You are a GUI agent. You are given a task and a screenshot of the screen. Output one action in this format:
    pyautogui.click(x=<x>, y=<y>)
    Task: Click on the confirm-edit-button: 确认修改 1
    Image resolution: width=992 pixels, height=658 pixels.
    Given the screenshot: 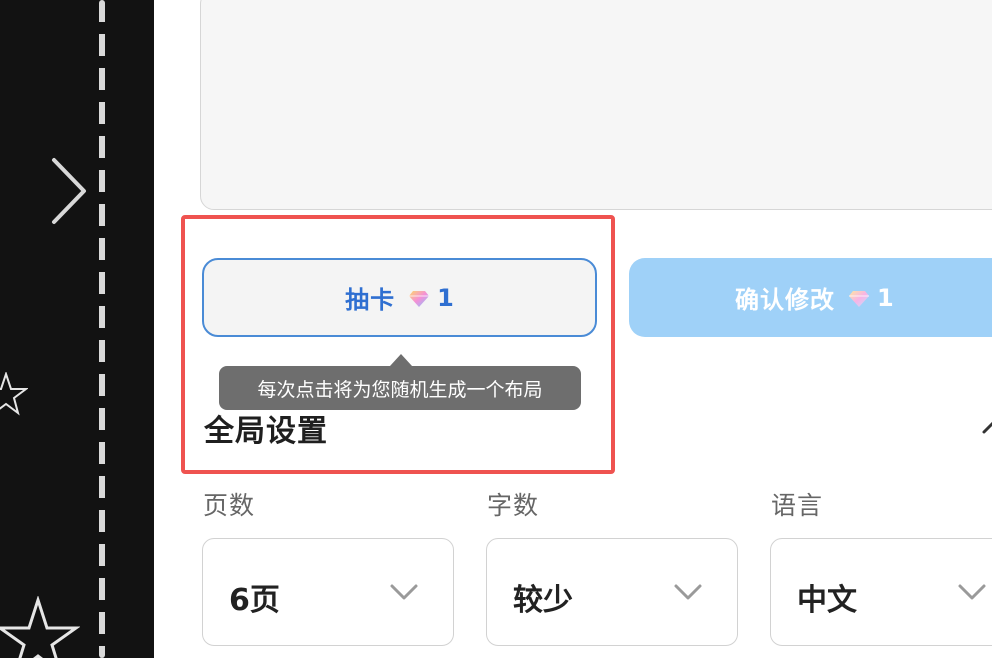 What is the action you would take?
    pyautogui.click(x=810, y=297)
    